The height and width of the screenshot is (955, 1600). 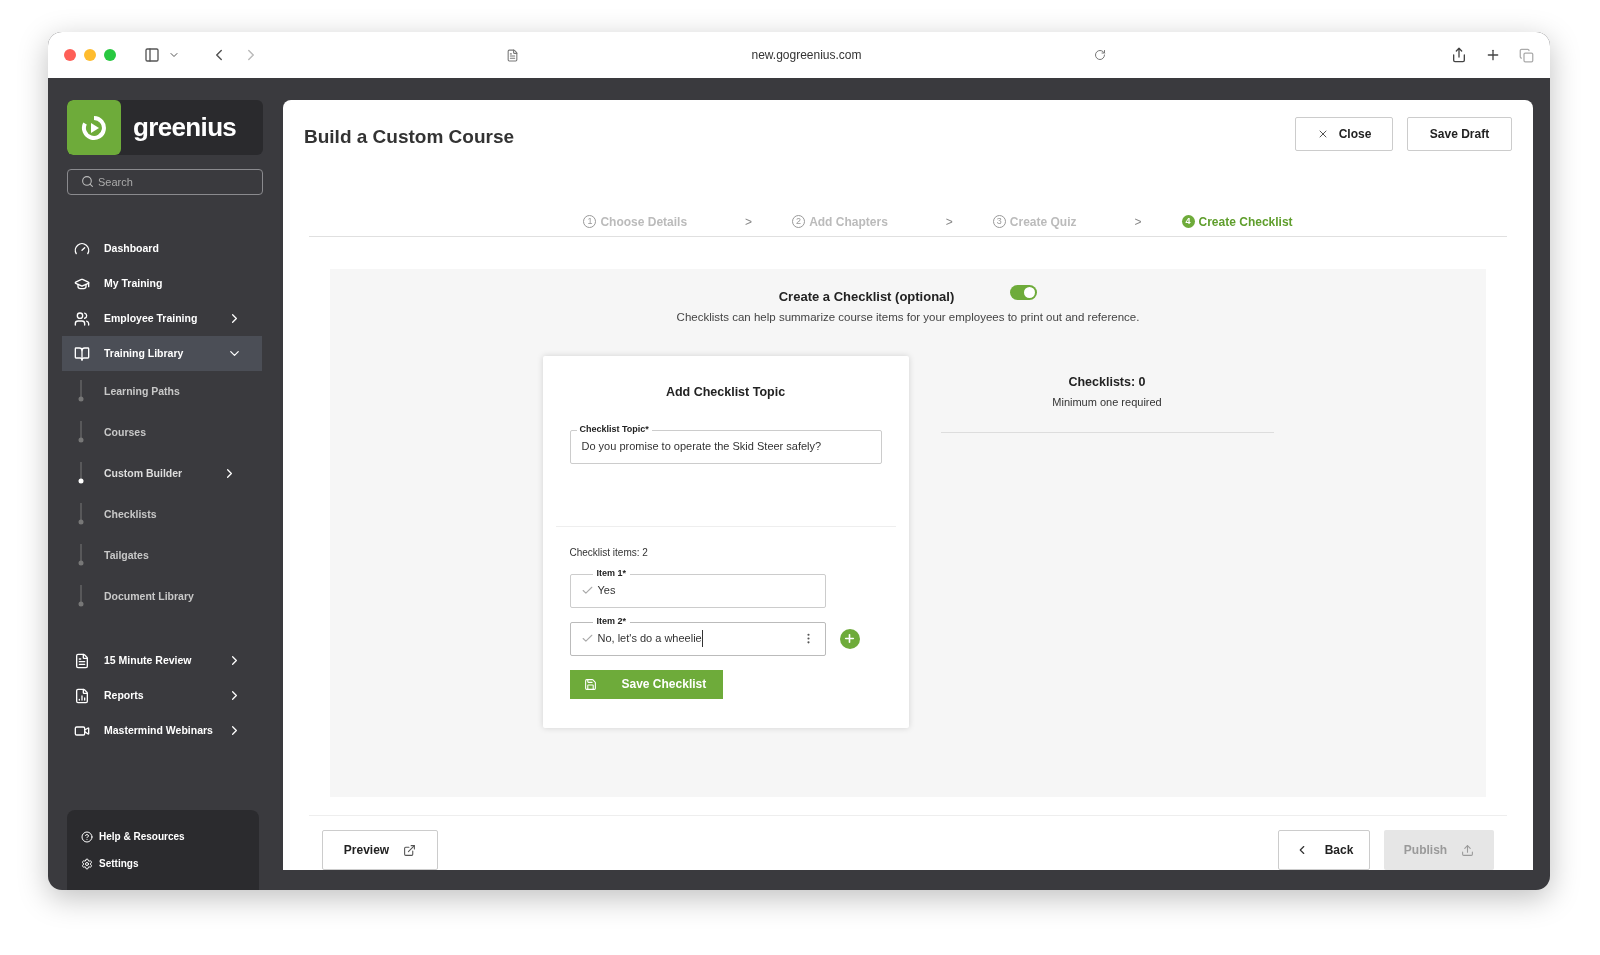 What do you see at coordinates (94, 127) in the screenshot?
I see `logo-mark-icon` at bounding box center [94, 127].